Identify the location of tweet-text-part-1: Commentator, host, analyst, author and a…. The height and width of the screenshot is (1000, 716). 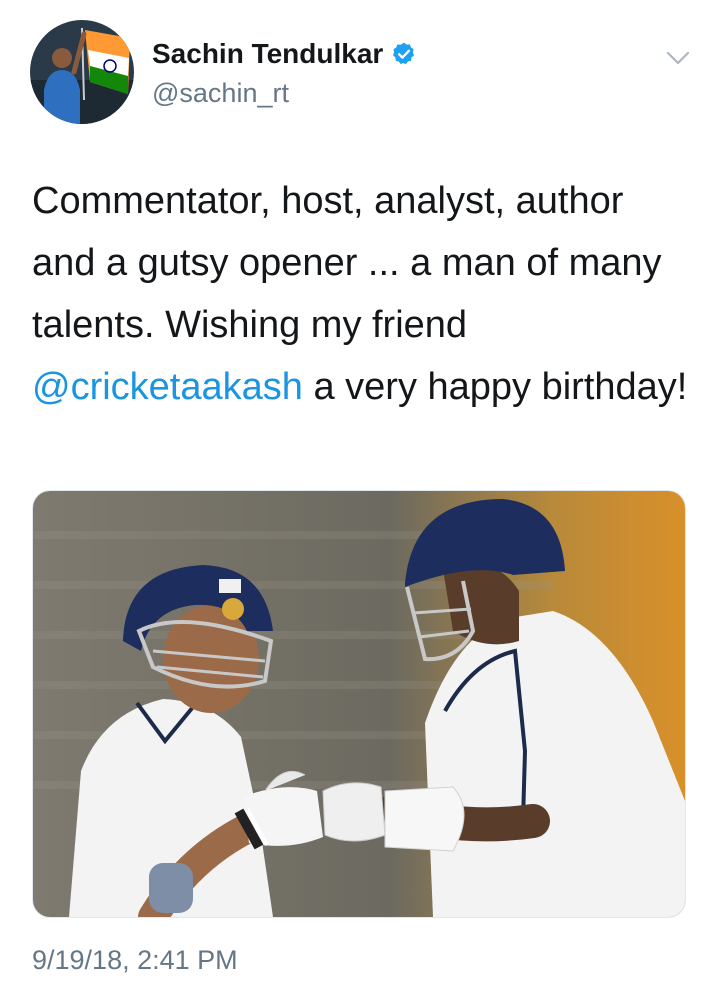
(347, 263).